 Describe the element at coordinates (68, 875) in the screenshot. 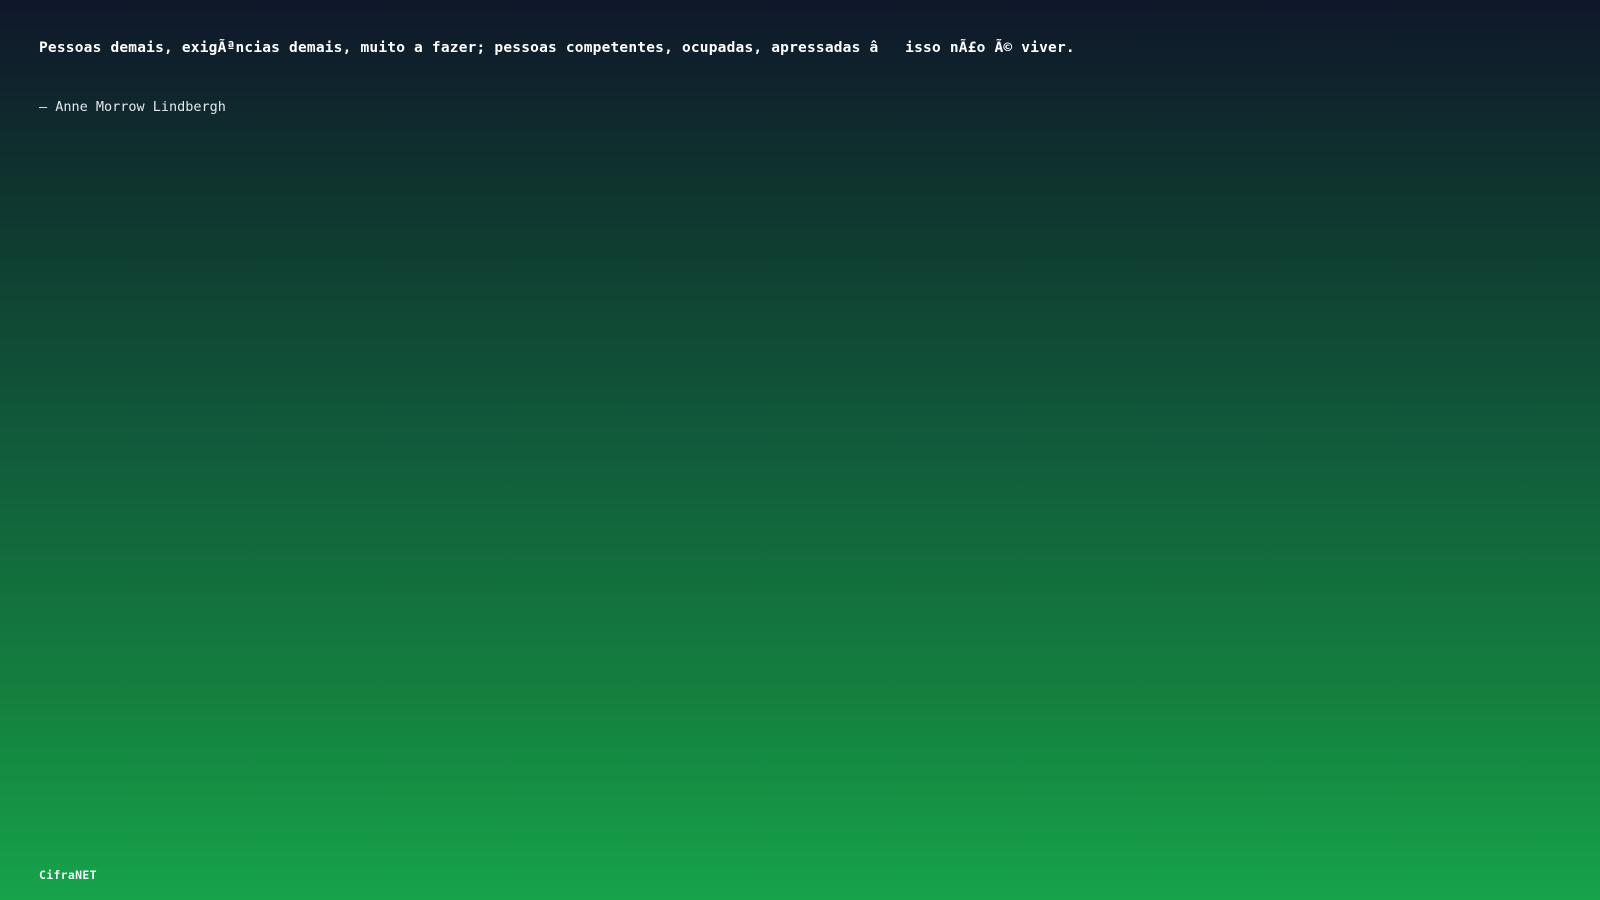

I see `brand-label: CifraNET` at that location.